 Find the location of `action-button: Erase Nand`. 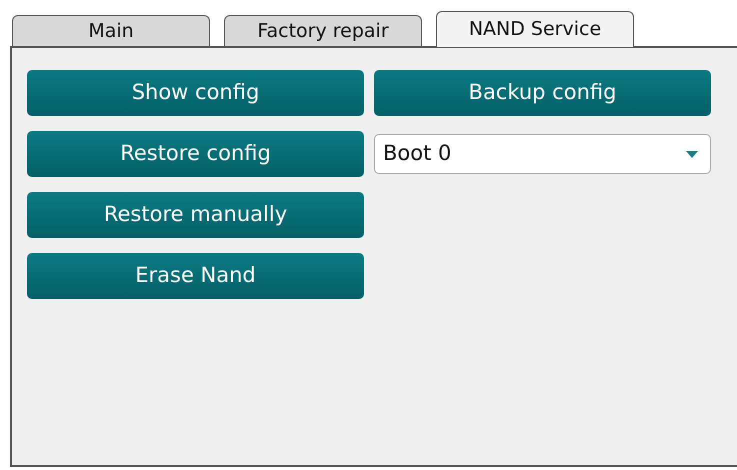

action-button: Erase Nand is located at coordinates (195, 276).